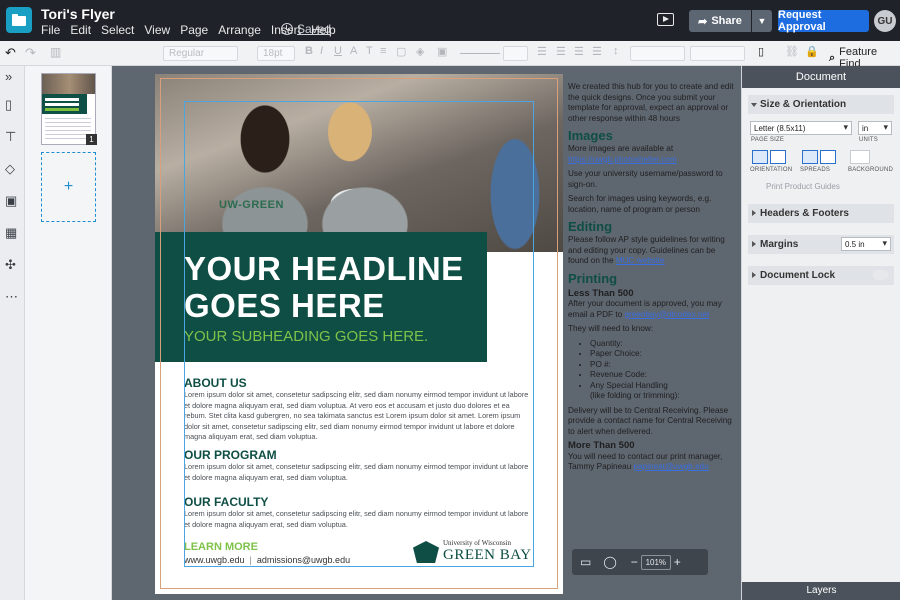 Image resolution: width=900 pixels, height=600 pixels. What do you see at coordinates (8, 105) in the screenshot?
I see `page-icon: ▯` at bounding box center [8, 105].